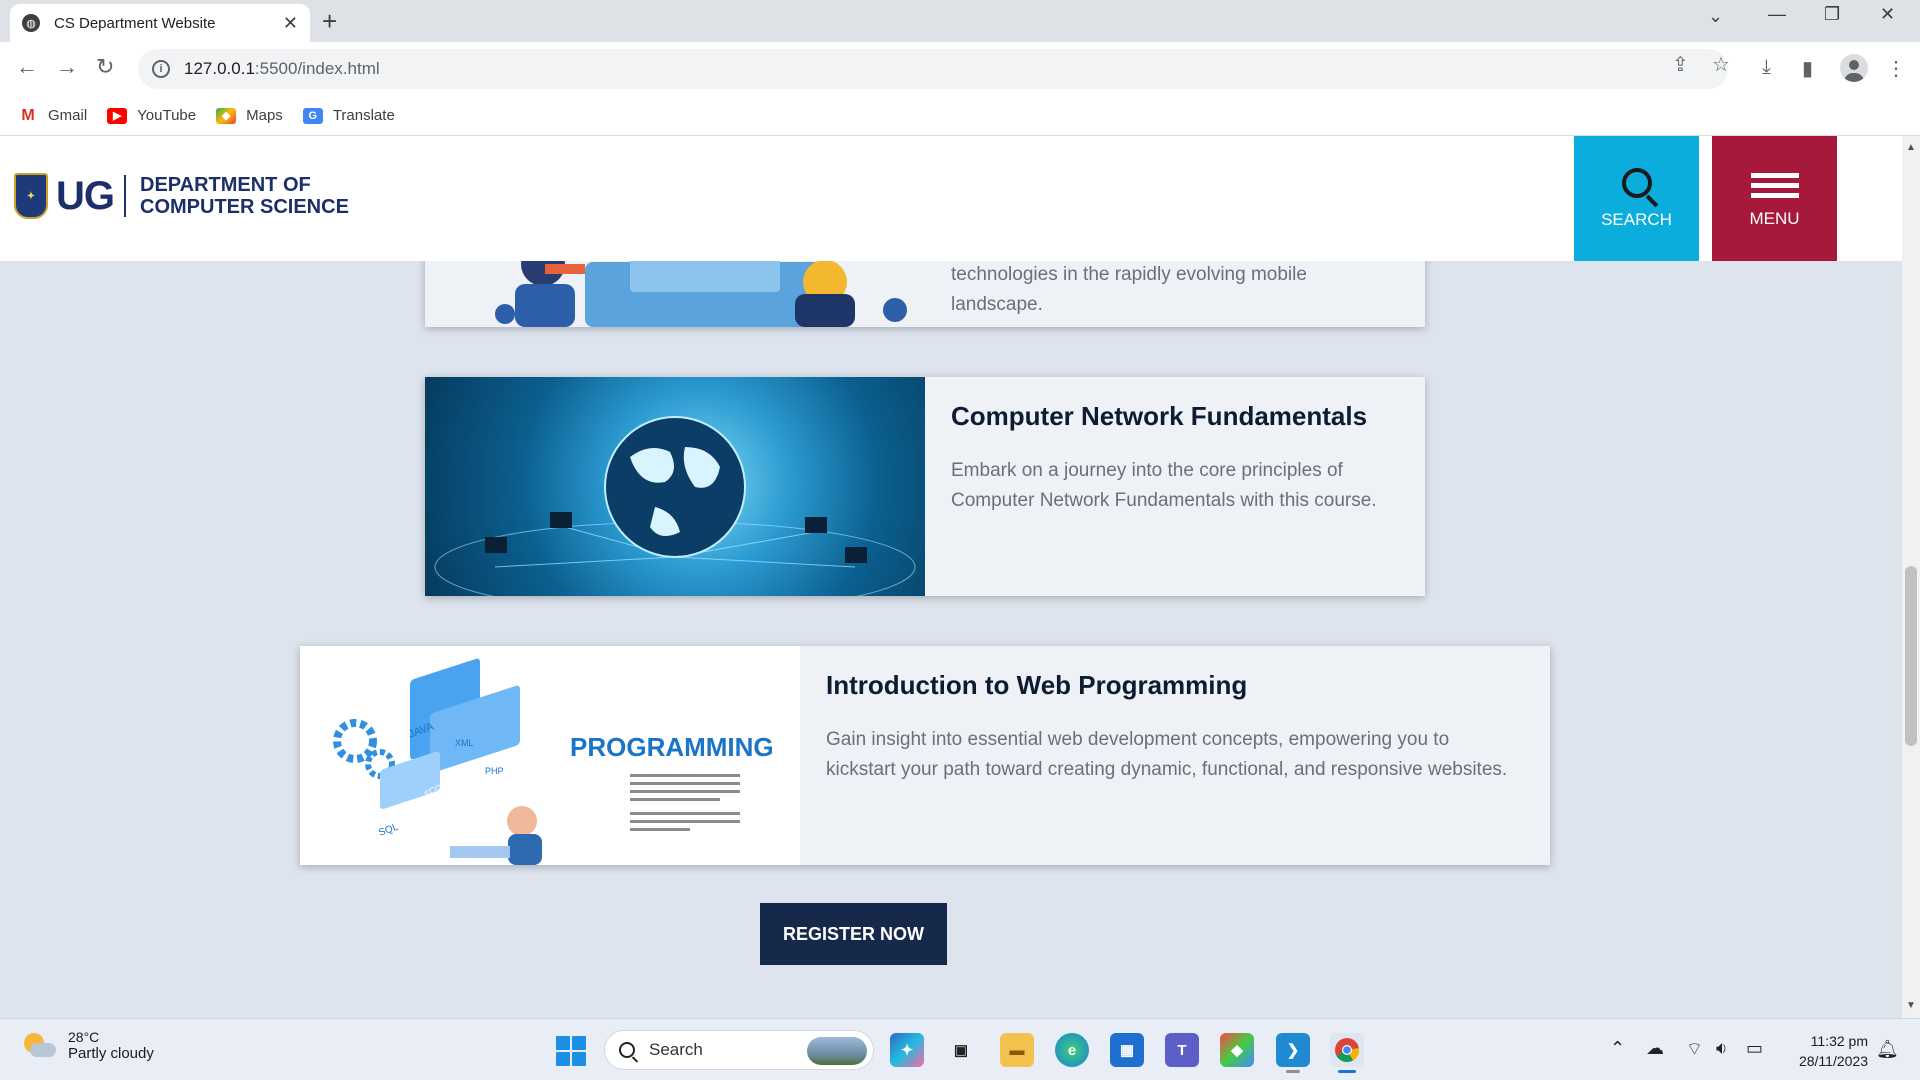  I want to click on bookmark-youtube: ▶ YouTube, so click(151, 115).